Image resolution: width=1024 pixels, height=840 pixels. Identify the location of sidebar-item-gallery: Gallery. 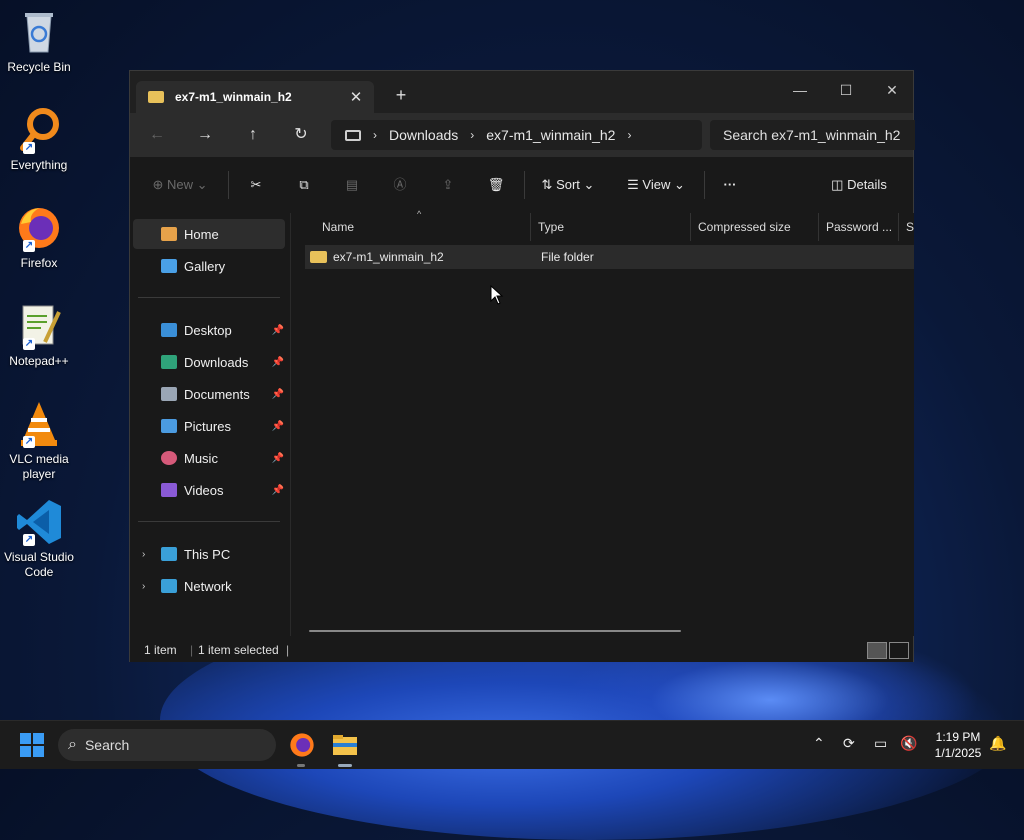
(210, 266).